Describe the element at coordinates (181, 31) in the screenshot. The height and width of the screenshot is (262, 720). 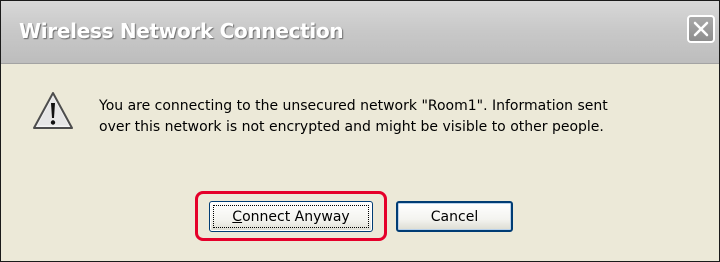
I see `window-title: Wireless Network Connection` at that location.